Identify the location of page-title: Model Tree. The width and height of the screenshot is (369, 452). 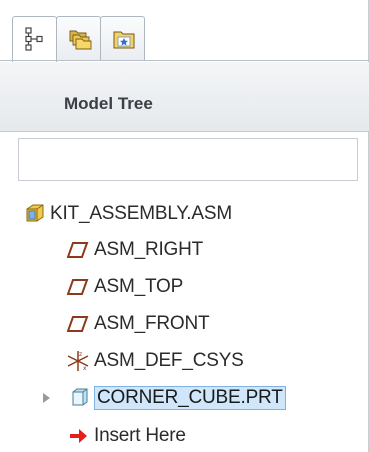
(108, 103).